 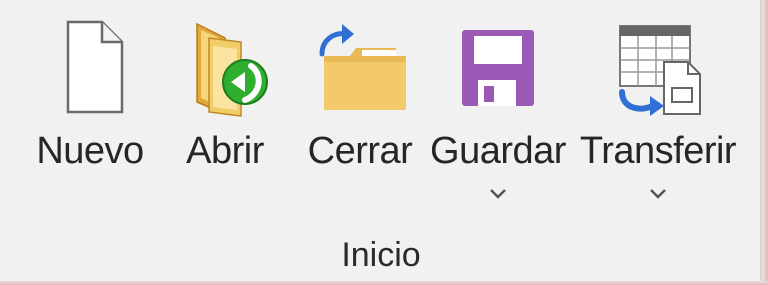 I want to click on save-disk-icon, so click(x=498, y=67).